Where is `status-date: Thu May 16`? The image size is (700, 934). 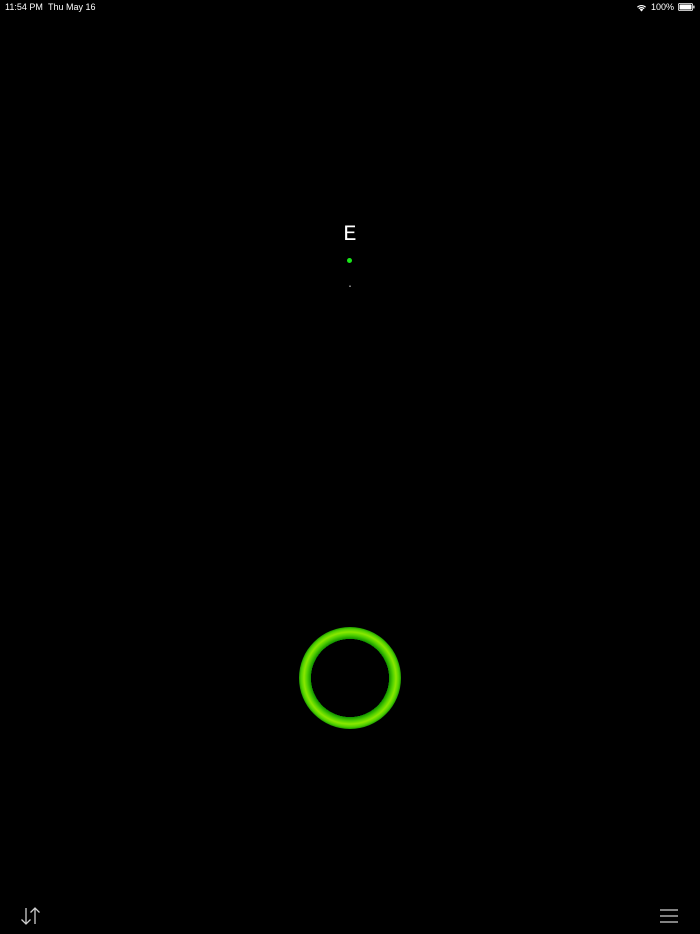
status-date: Thu May 16 is located at coordinates (72, 7).